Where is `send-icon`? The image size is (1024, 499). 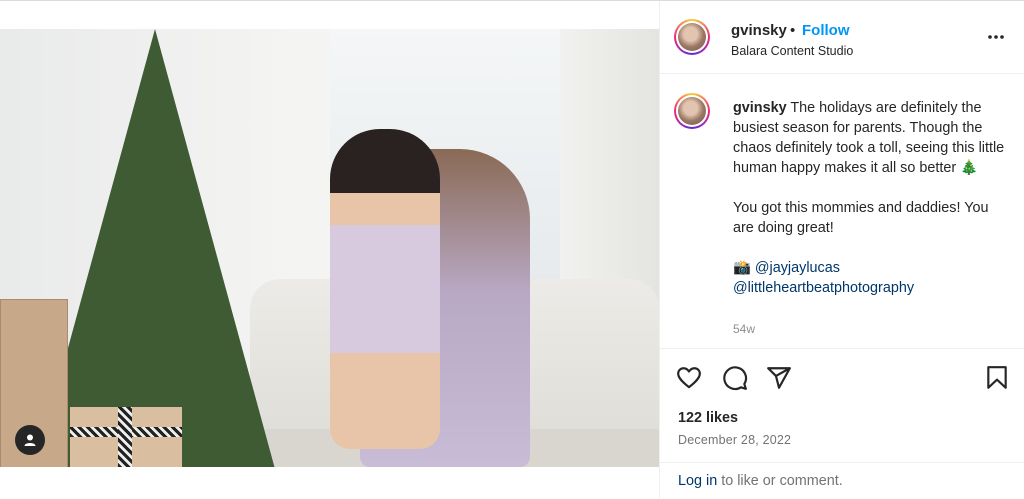
send-icon is located at coordinates (779, 378).